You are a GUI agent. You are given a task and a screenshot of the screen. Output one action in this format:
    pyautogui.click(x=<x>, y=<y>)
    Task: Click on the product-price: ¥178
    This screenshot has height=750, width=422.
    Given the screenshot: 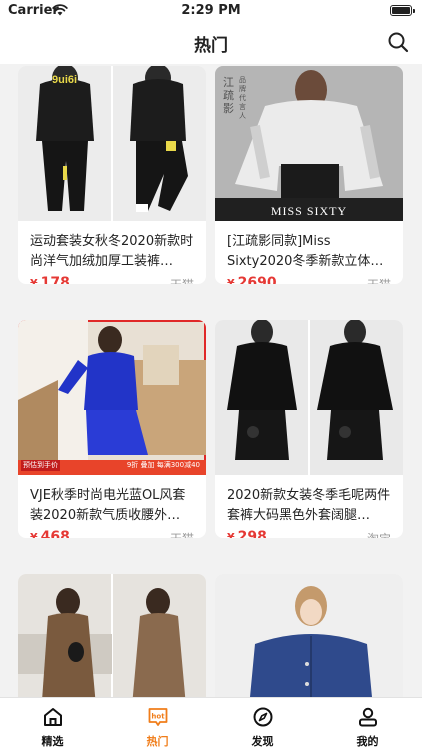 What is the action you would take?
    pyautogui.click(x=50, y=279)
    